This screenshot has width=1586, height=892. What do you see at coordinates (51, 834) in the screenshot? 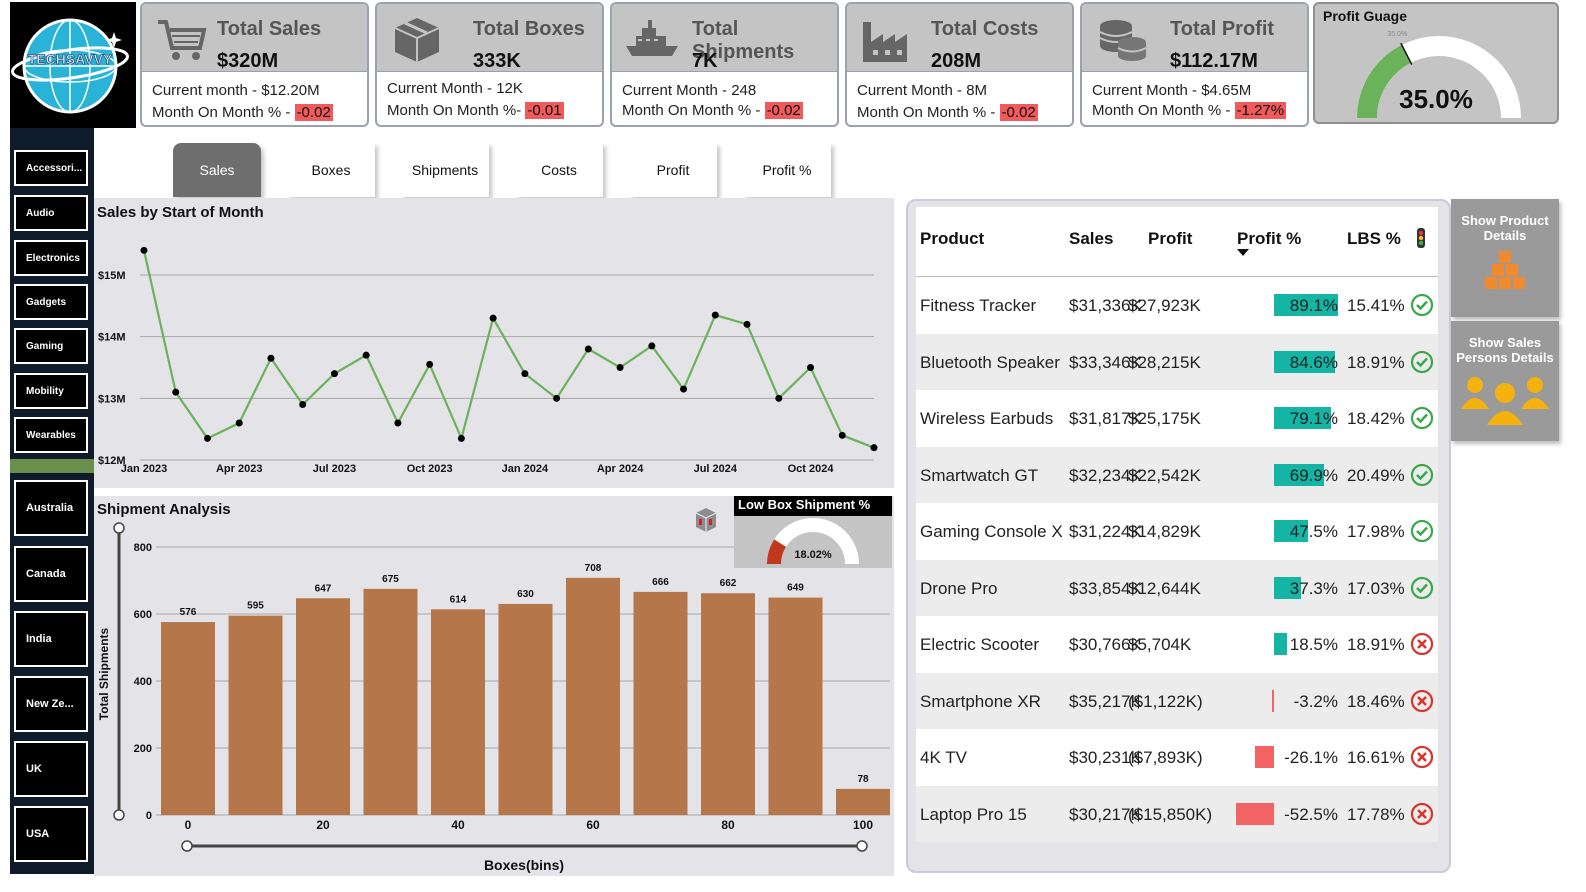
I see `country-filter-usa: USA` at bounding box center [51, 834].